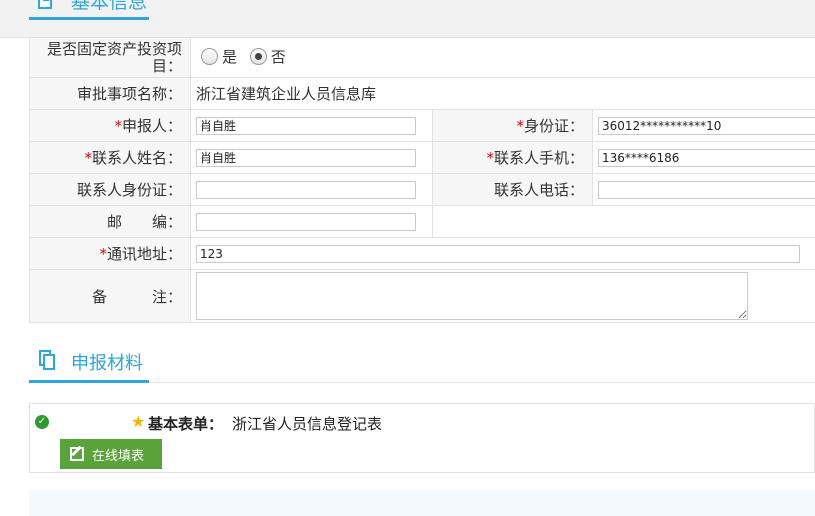 The height and width of the screenshot is (516, 815). What do you see at coordinates (110, 125) in the screenshot?
I see `applicant-label: *申报人：` at bounding box center [110, 125].